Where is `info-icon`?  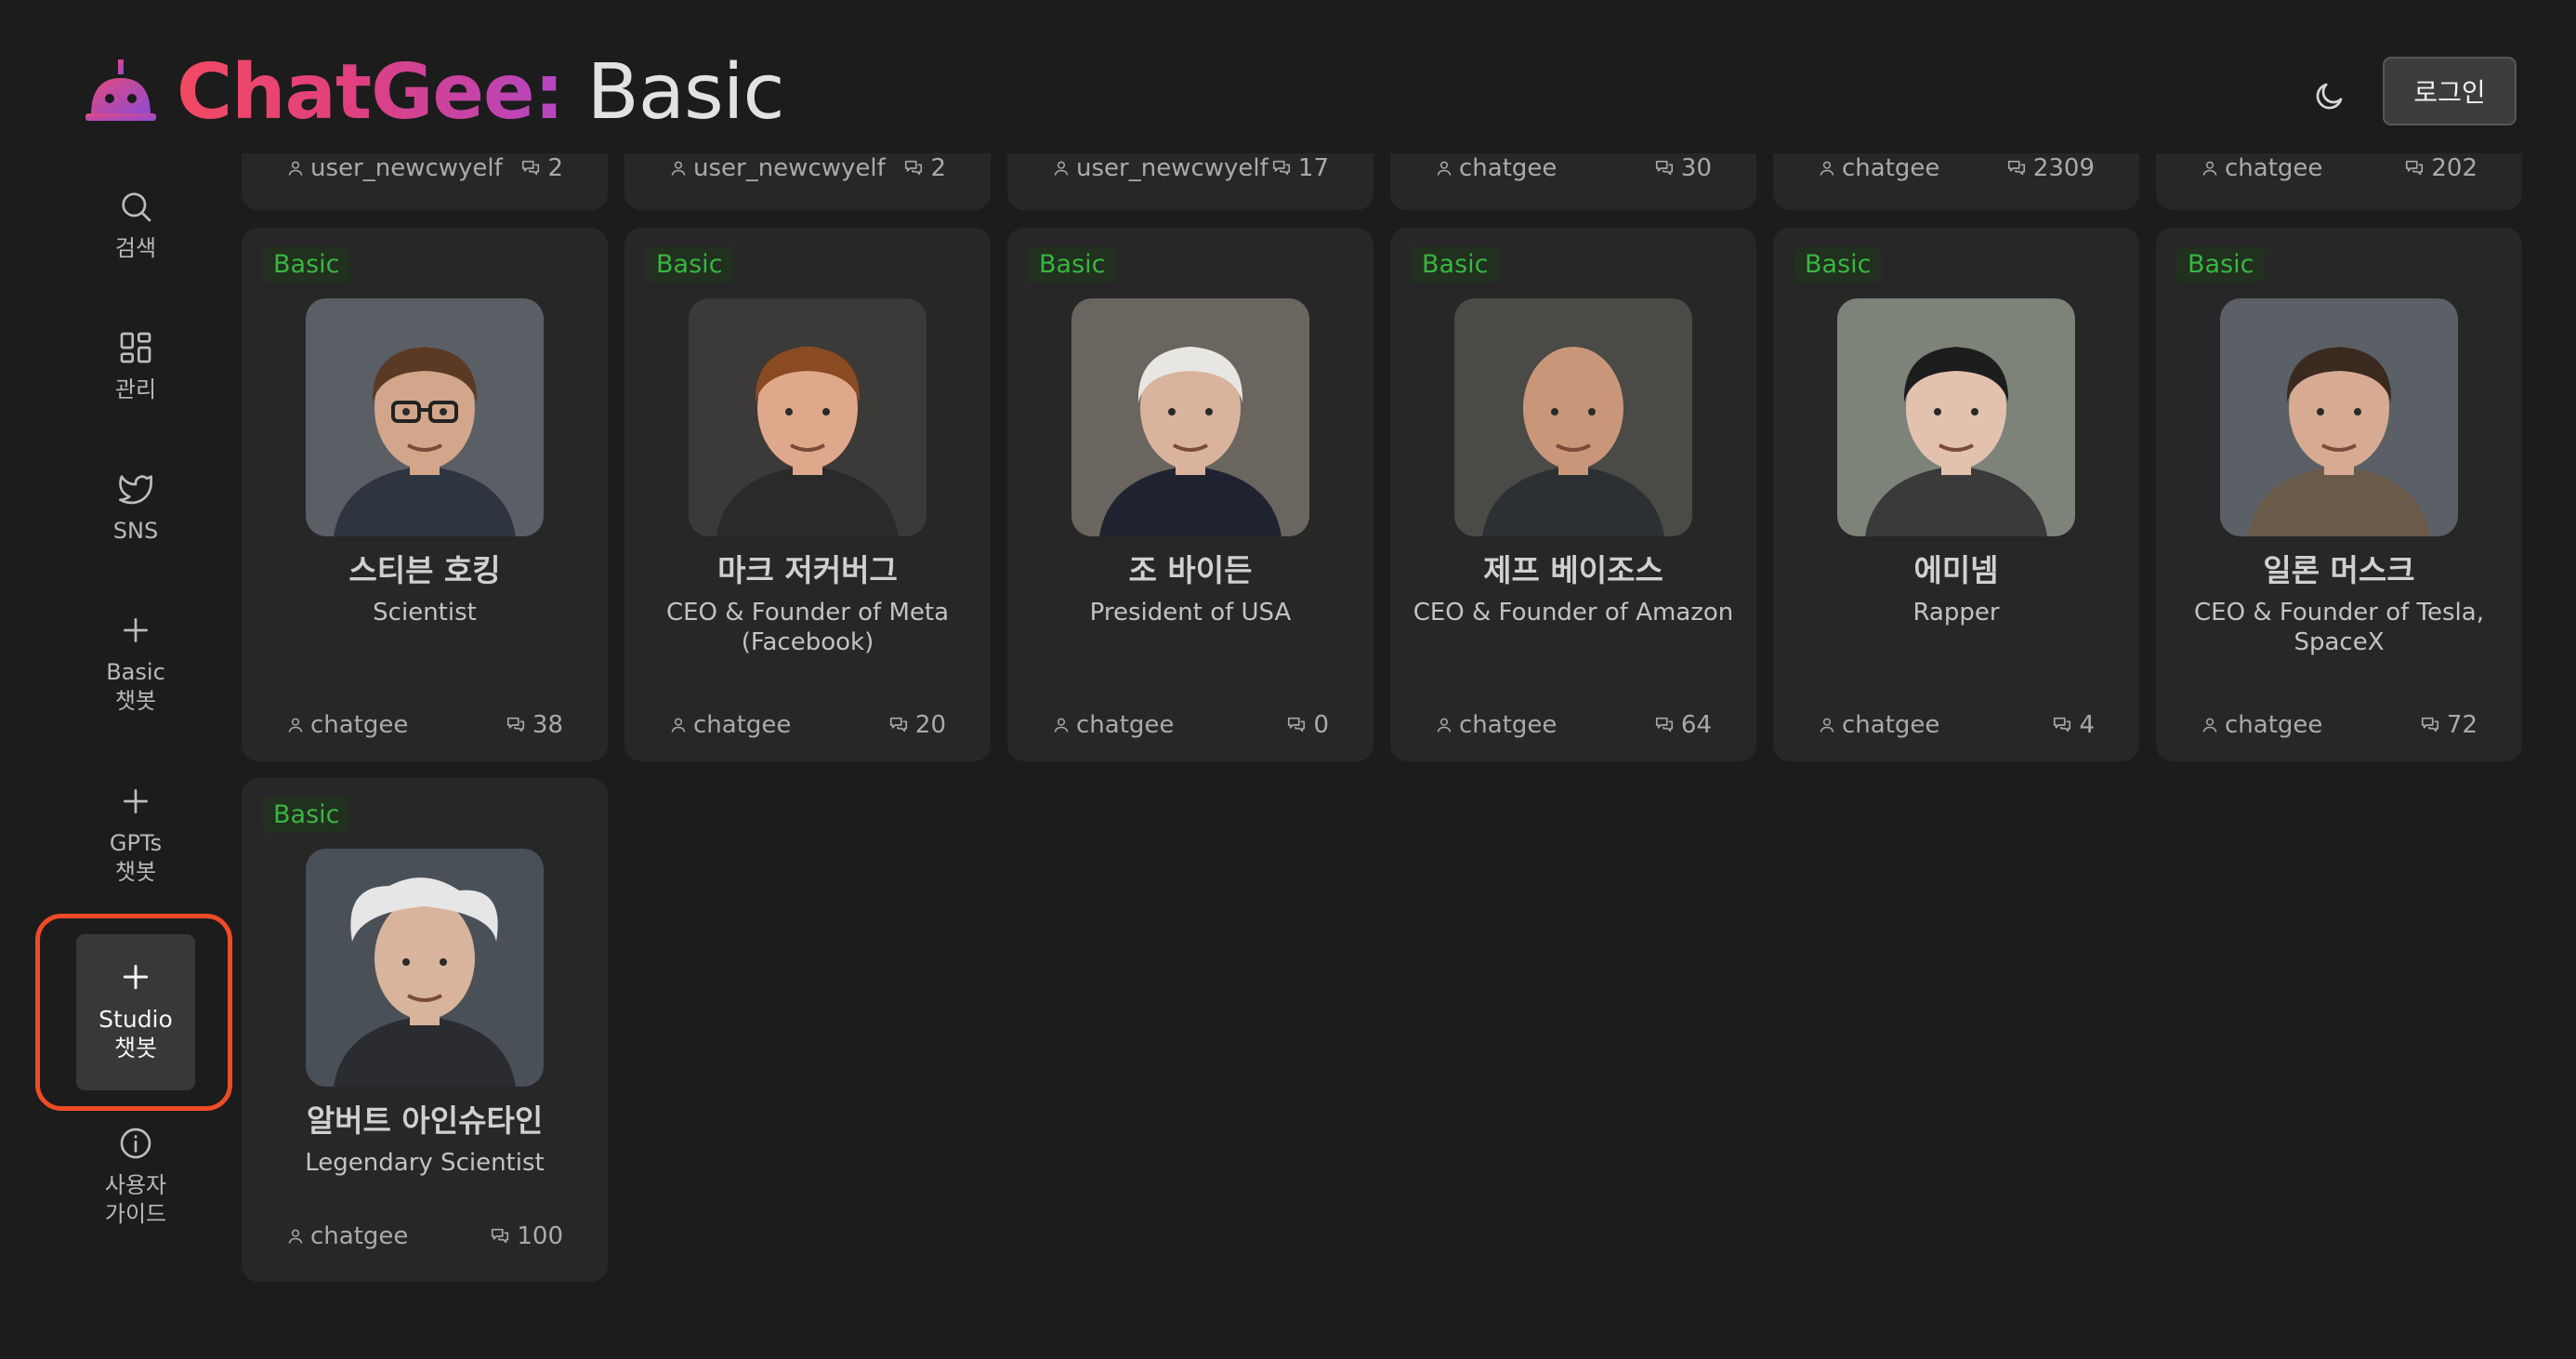 info-icon is located at coordinates (135, 1144).